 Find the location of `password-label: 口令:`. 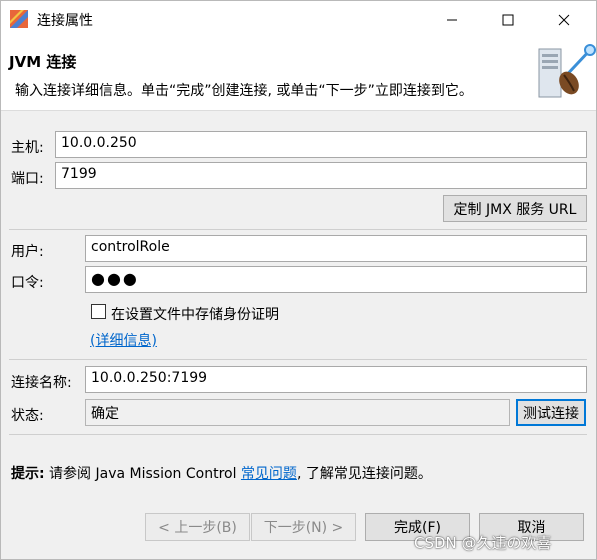

password-label: 口令: is located at coordinates (27, 283).